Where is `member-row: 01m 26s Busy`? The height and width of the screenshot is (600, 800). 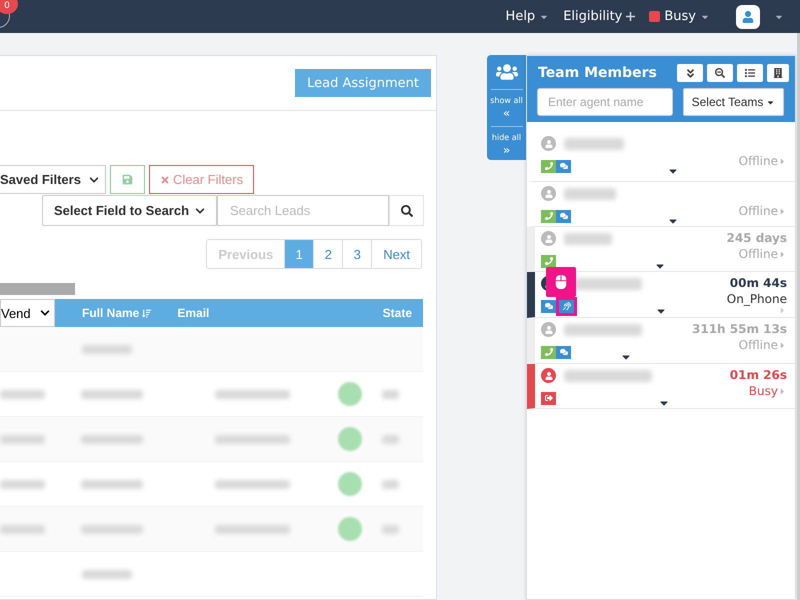 member-row: 01m 26s Busy is located at coordinates (661, 386).